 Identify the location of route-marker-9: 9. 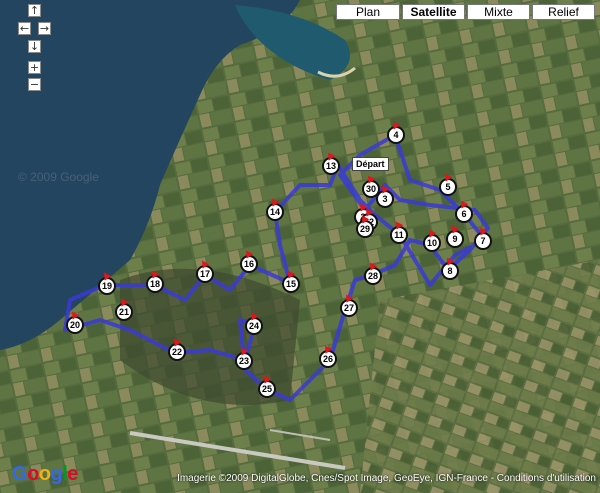
(455, 239).